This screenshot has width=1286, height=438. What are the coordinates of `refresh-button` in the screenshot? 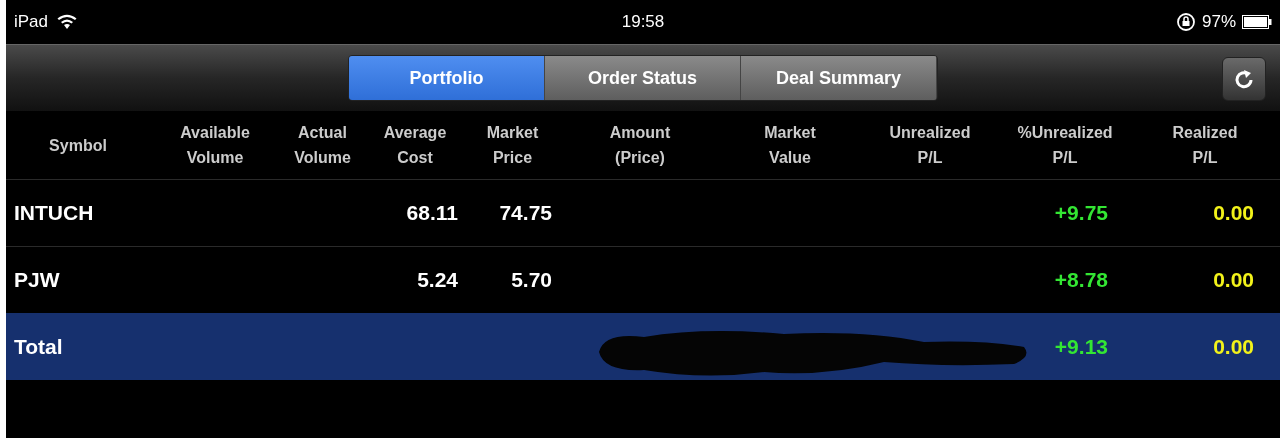 It's located at (1244, 79).